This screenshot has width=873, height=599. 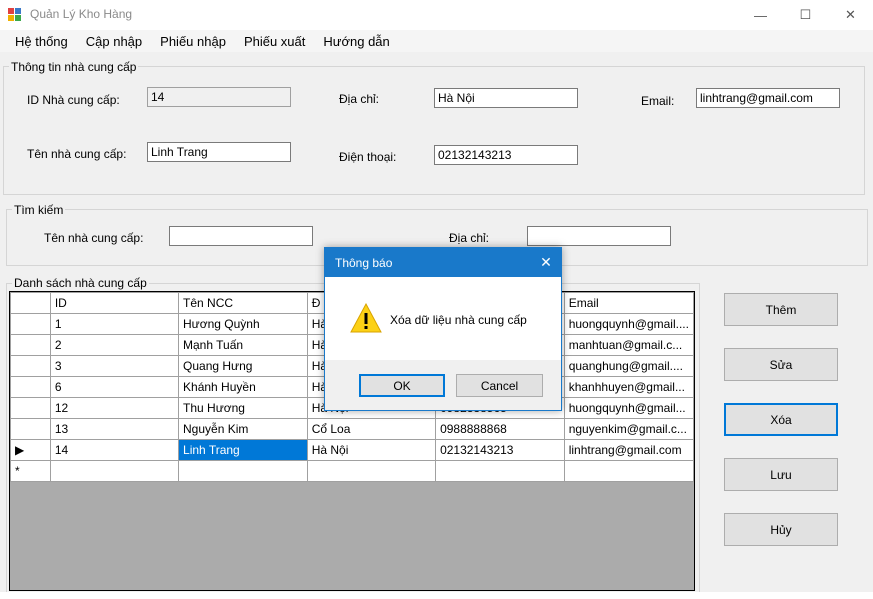 I want to click on menu-he-thong: Hệ thống, so click(x=38, y=41).